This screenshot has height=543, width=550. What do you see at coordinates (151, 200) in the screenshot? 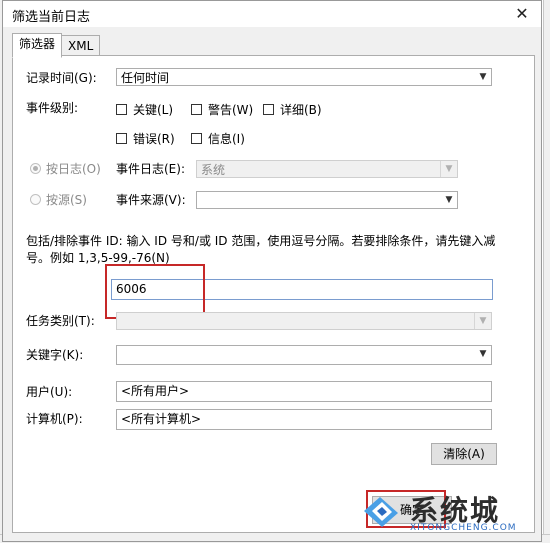
I see `event-sources-label: 事件来源(V):` at bounding box center [151, 200].